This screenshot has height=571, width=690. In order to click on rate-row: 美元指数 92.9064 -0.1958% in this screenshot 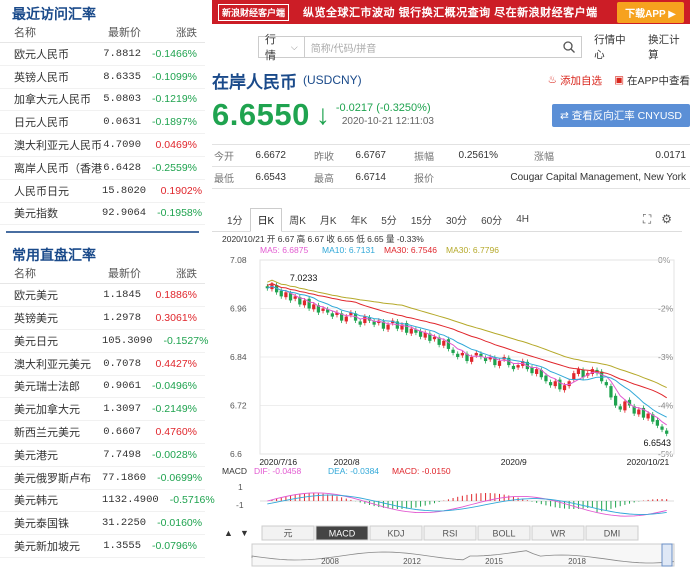, I will do `click(102, 214)`.